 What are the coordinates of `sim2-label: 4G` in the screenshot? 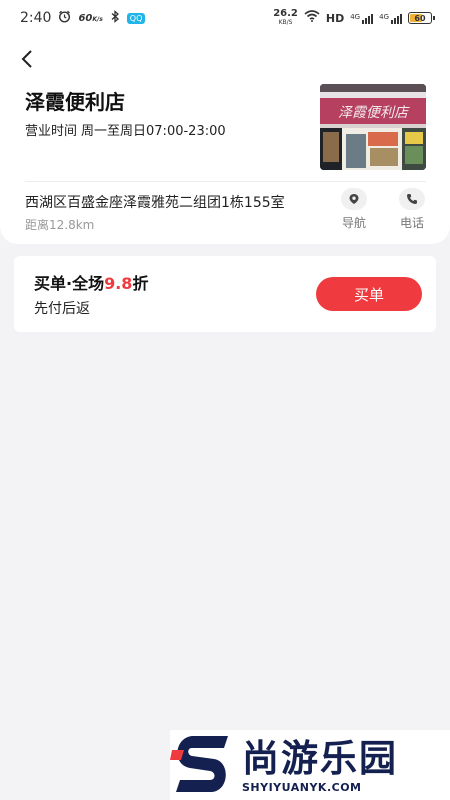 It's located at (384, 16).